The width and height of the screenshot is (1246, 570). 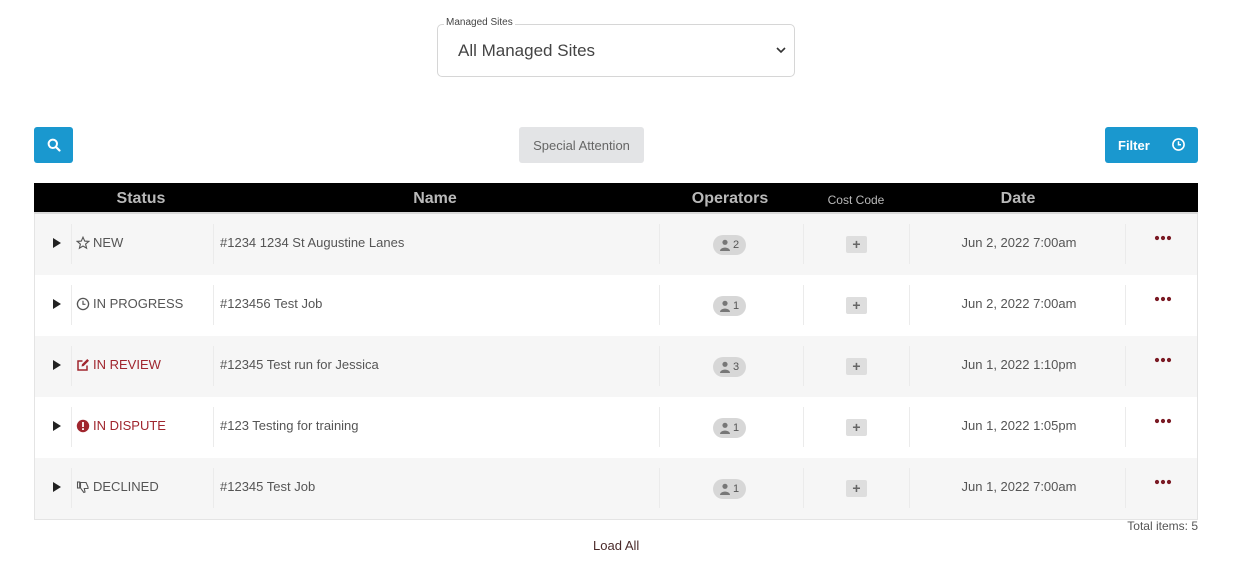 I want to click on table-header: Status Name Operators Cost Code Date, so click(x=616, y=198).